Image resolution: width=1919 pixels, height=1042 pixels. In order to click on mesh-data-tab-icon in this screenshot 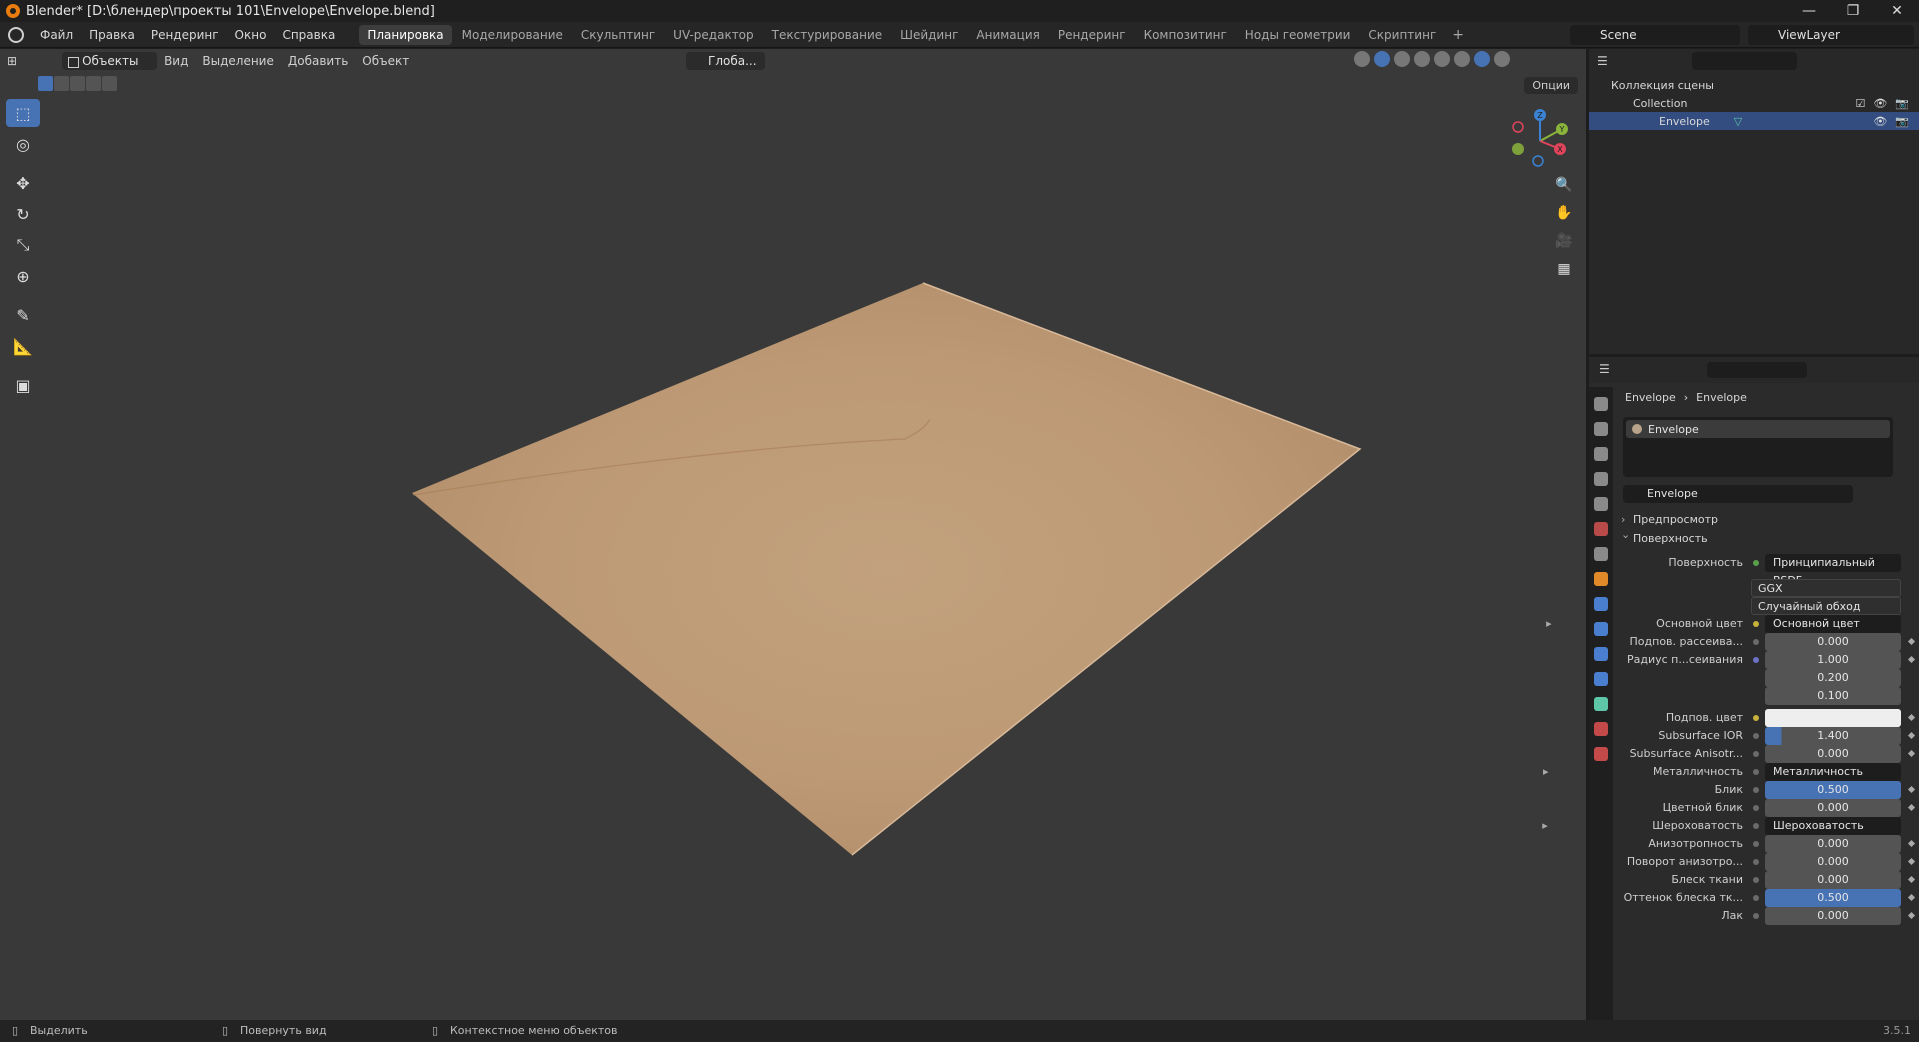, I will do `click(1601, 704)`.